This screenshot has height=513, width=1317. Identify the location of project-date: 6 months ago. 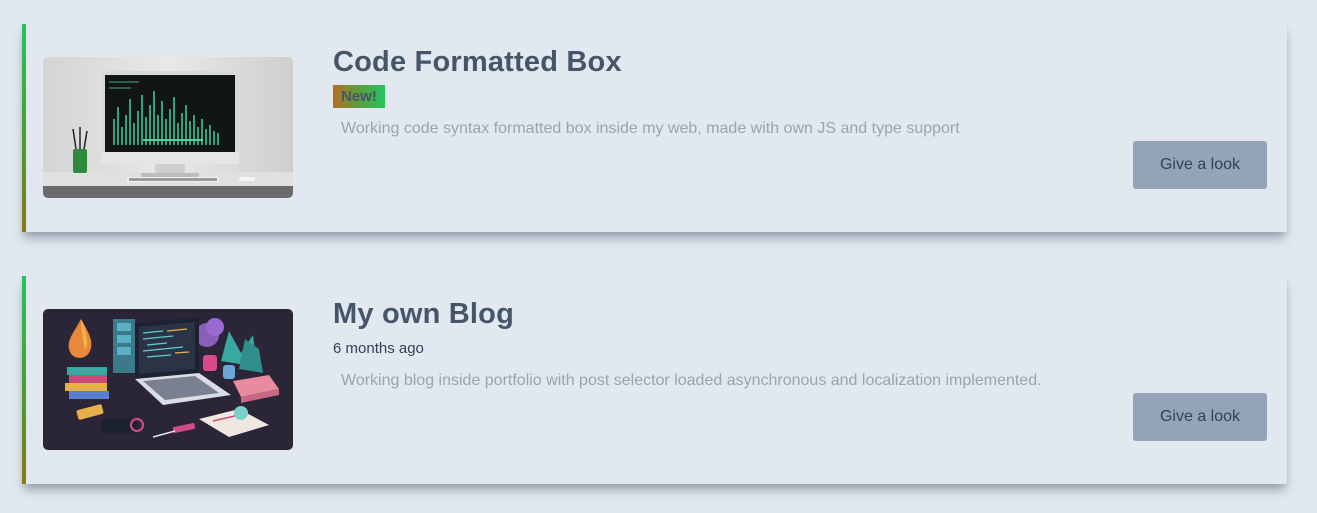
(378, 348).